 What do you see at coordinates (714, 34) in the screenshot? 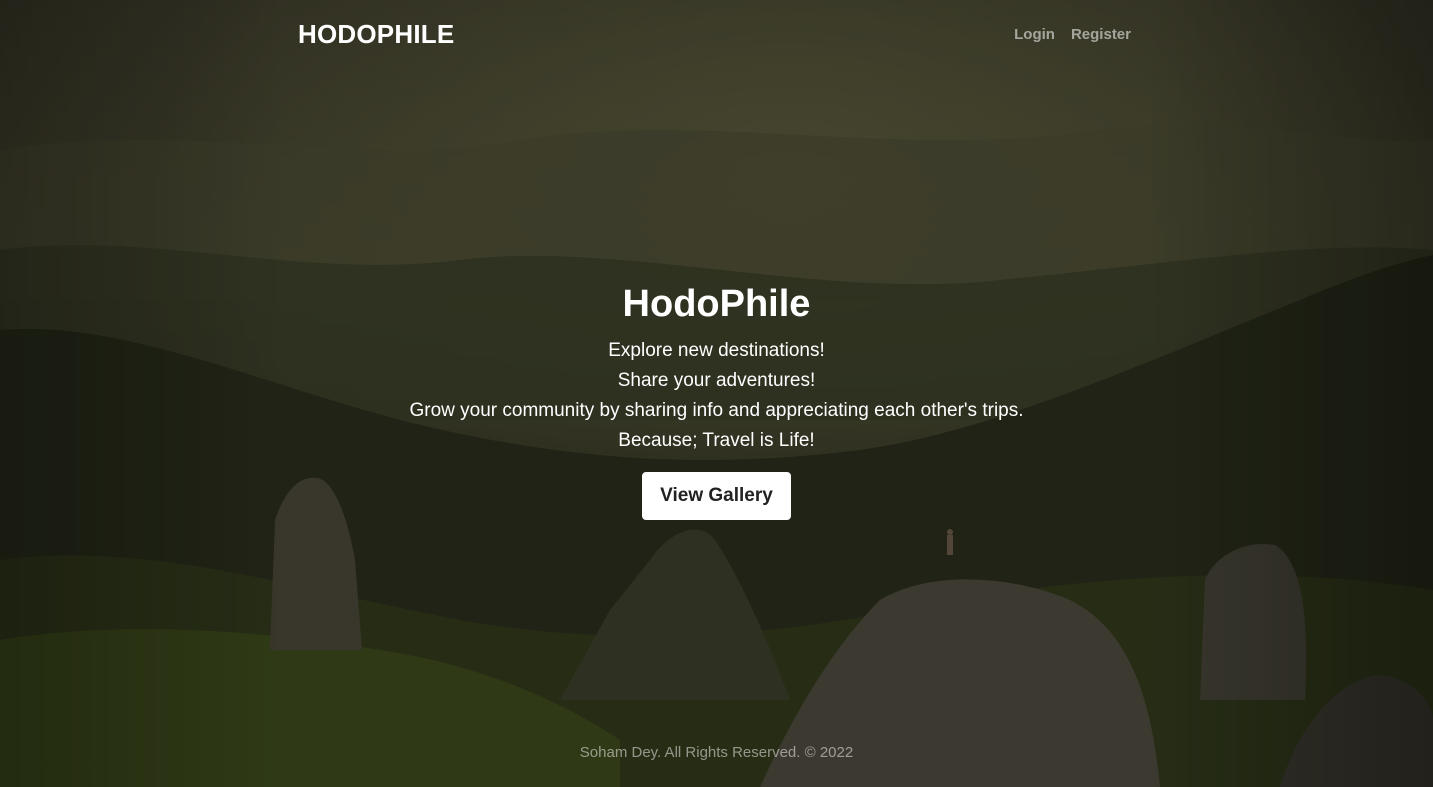
I see `top-navbar: HODOPHILE Login Register` at bounding box center [714, 34].